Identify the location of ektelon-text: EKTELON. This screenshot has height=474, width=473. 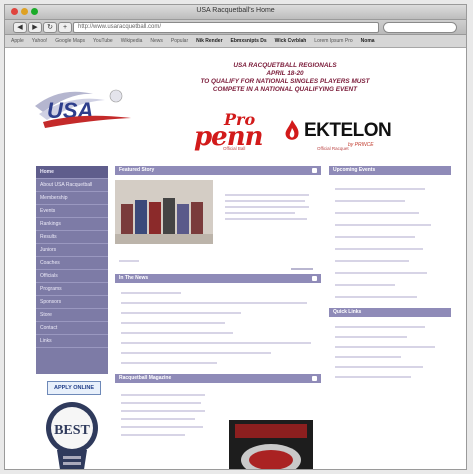
(348, 130).